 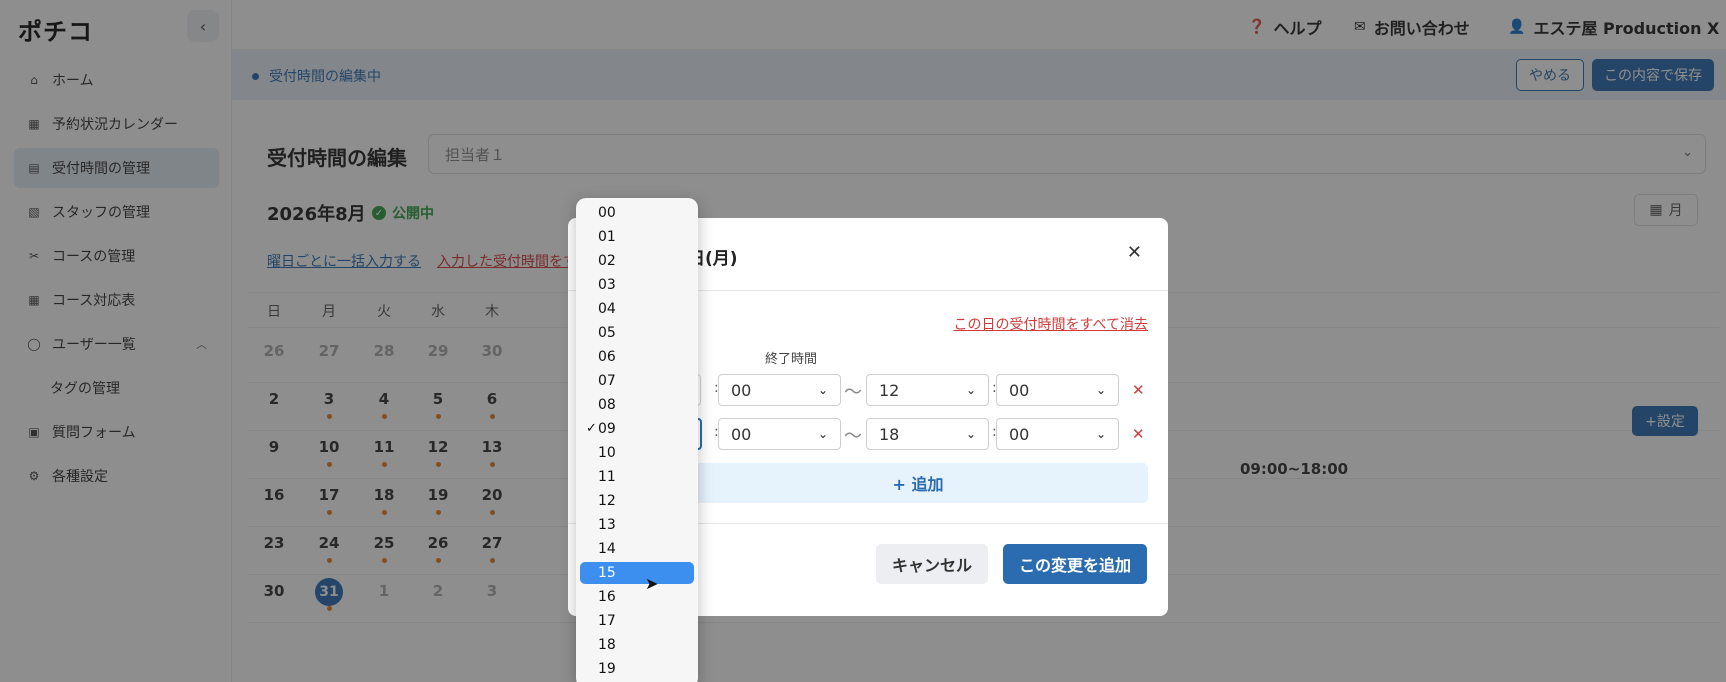 What do you see at coordinates (607, 237) in the screenshot?
I see `hour-option-label: 01` at bounding box center [607, 237].